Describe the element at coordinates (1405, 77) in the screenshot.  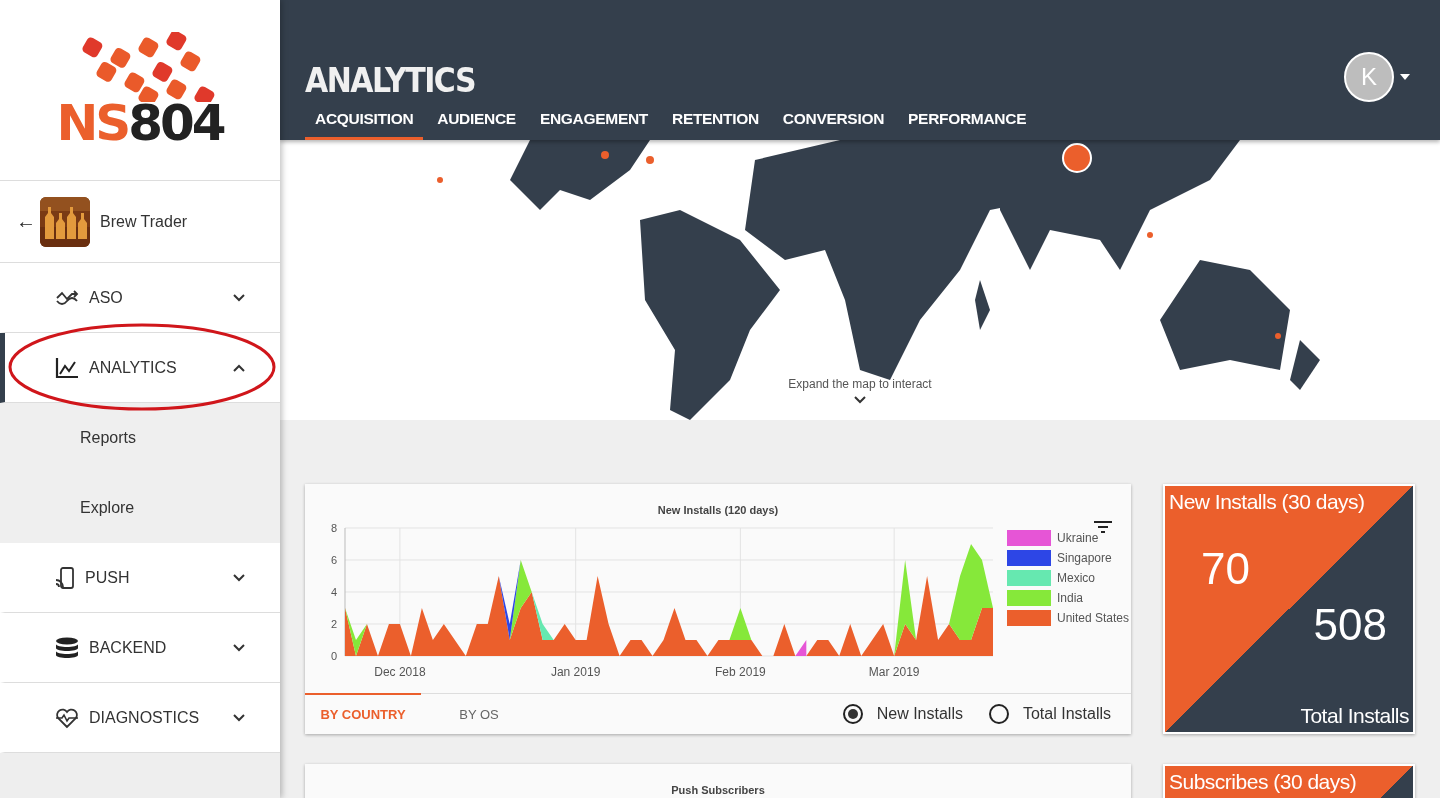
I see `caret-icon` at that location.